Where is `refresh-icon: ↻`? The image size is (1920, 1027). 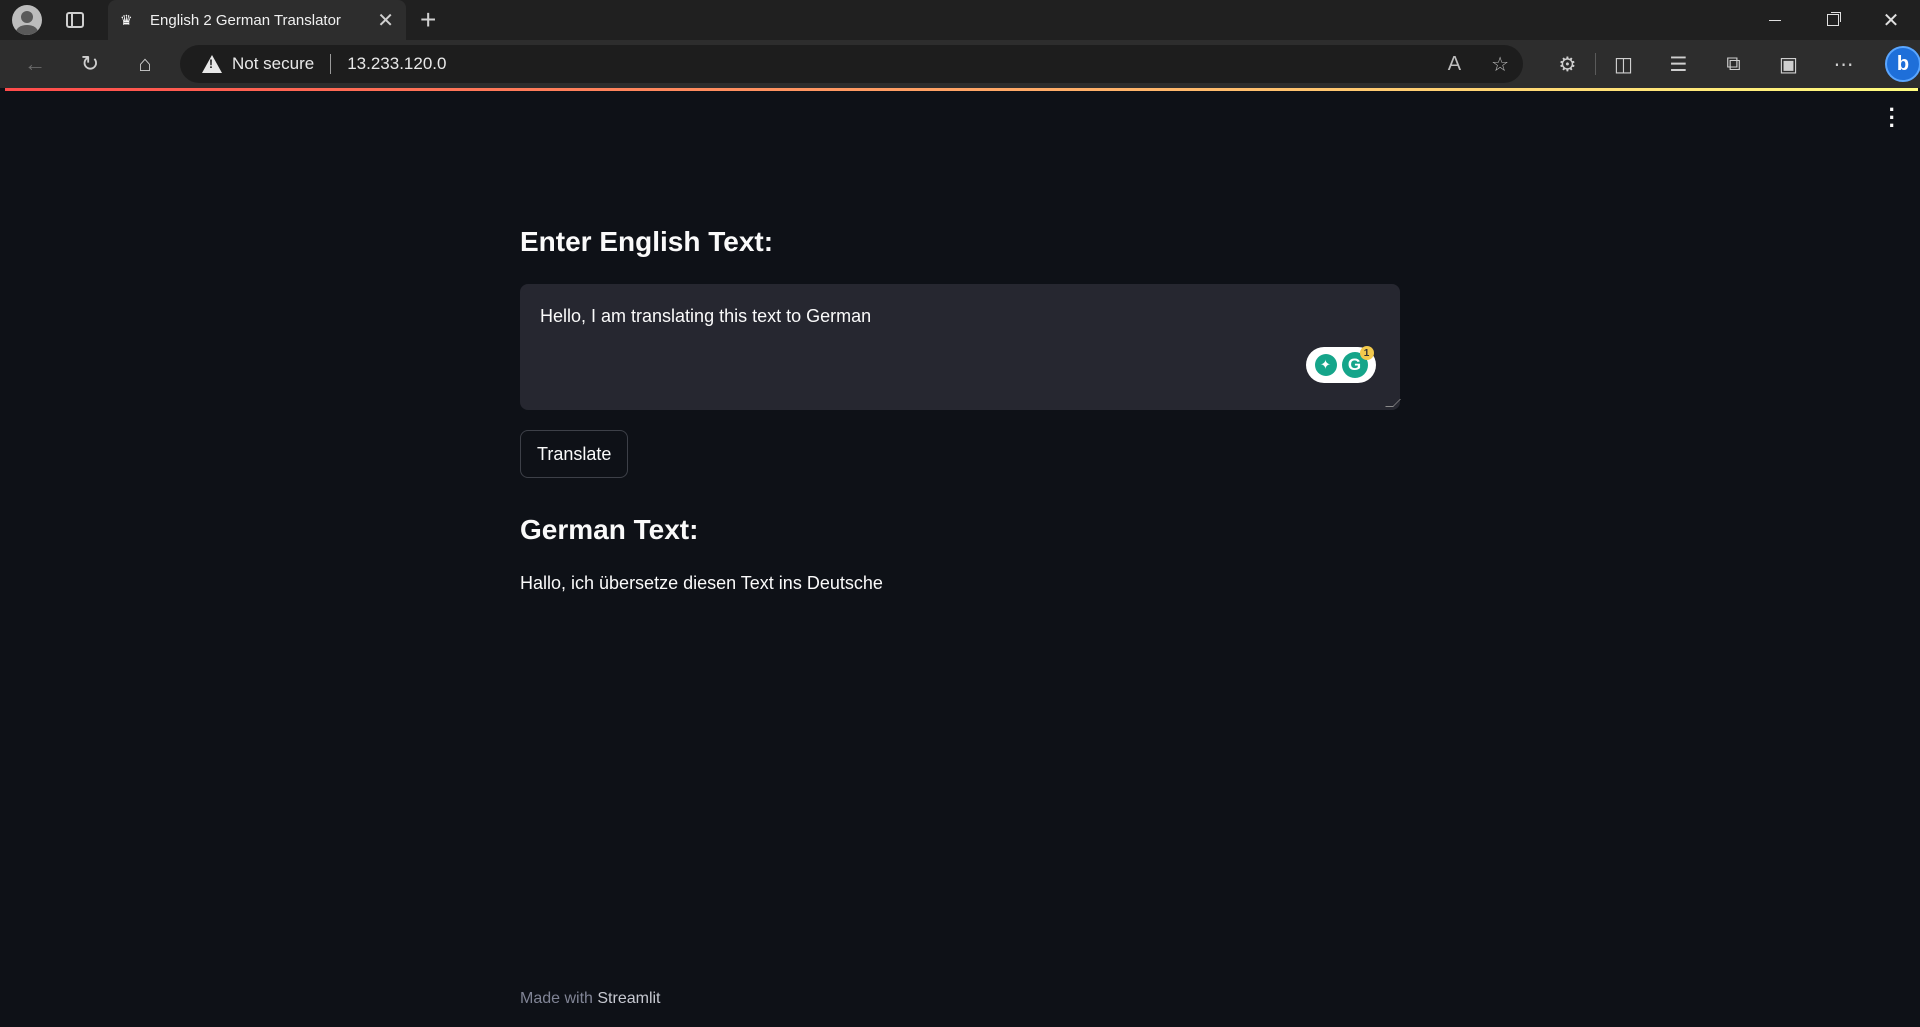
refresh-icon: ↻ is located at coordinates (90, 64).